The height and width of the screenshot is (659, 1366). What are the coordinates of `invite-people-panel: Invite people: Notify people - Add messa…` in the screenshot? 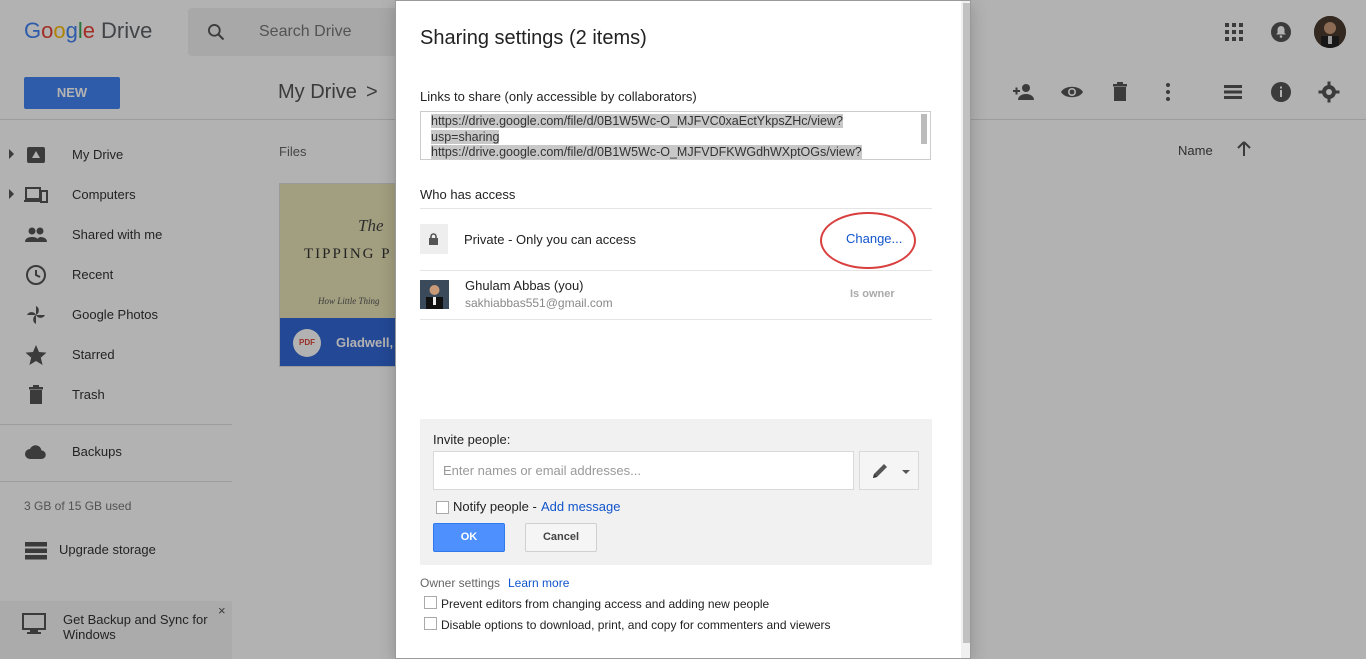 It's located at (676, 492).